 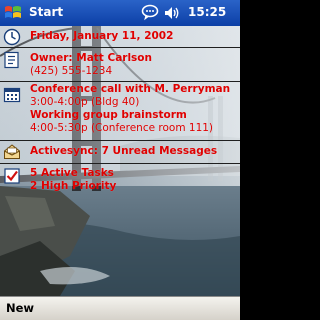 What do you see at coordinates (12, 176) in the screenshot?
I see `tasks-checkbox-icon` at bounding box center [12, 176].